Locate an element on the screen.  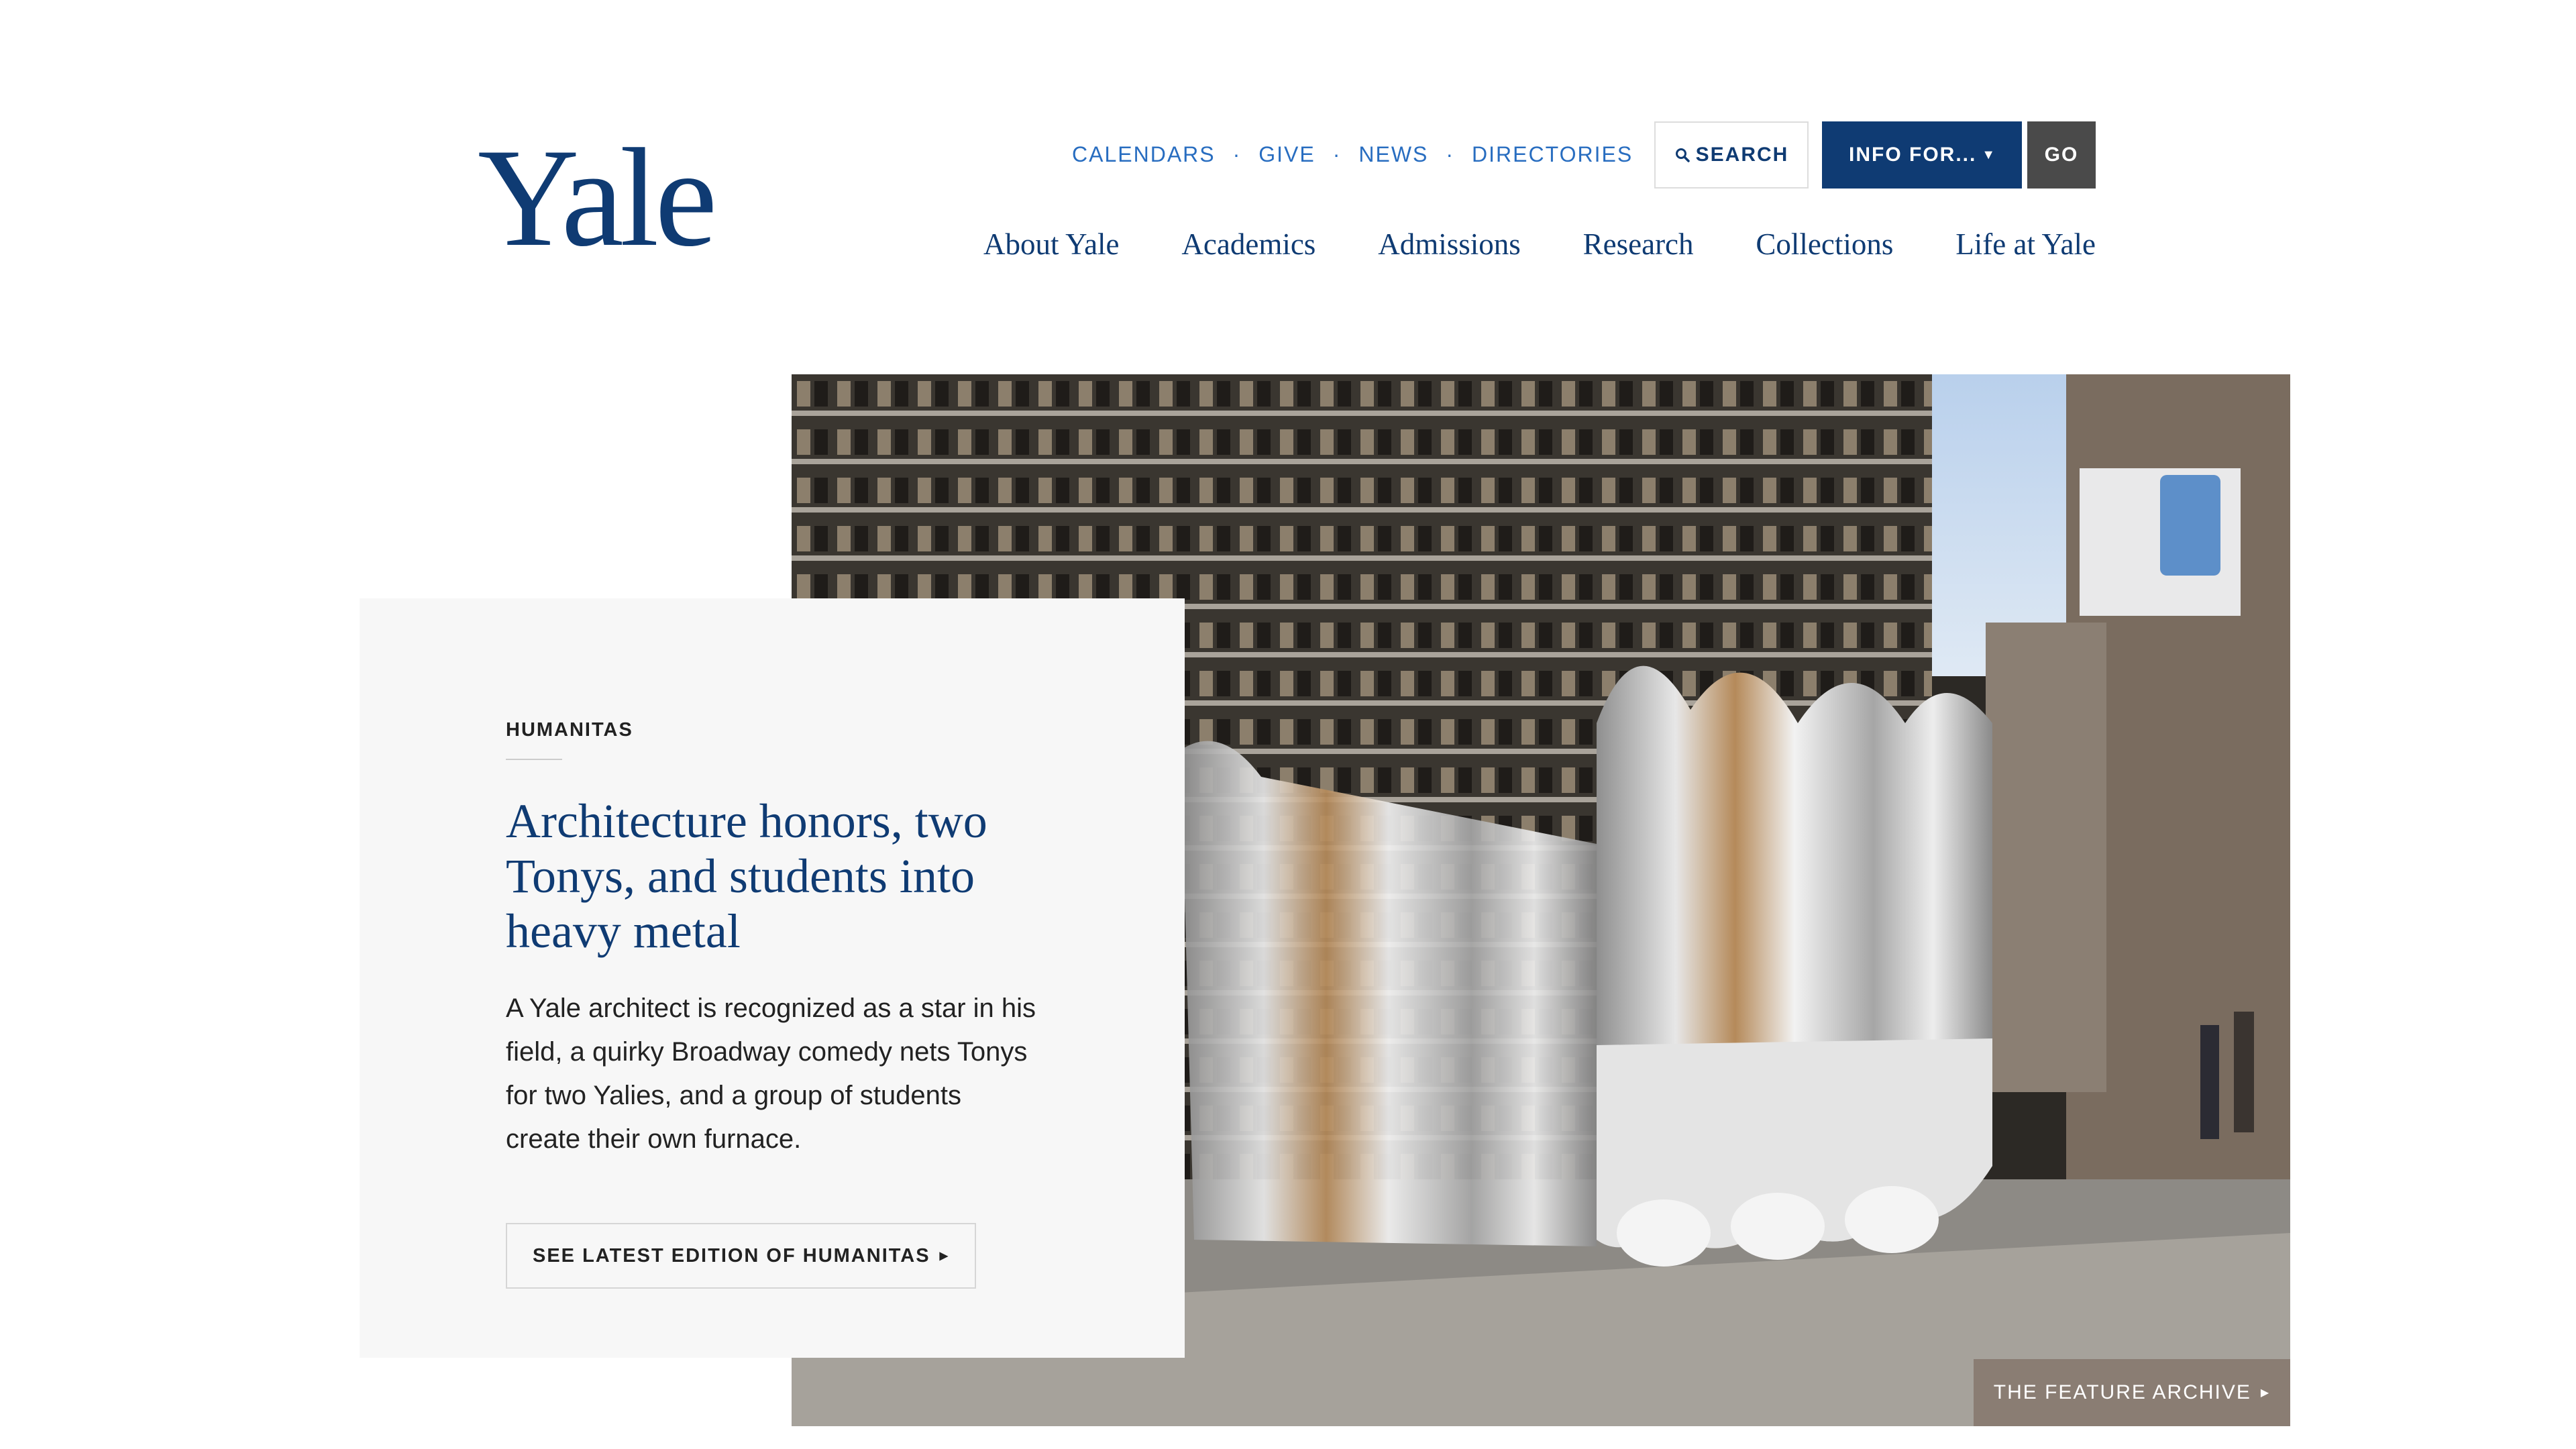
nav-item-admissions: Admissions is located at coordinates (1449, 244).